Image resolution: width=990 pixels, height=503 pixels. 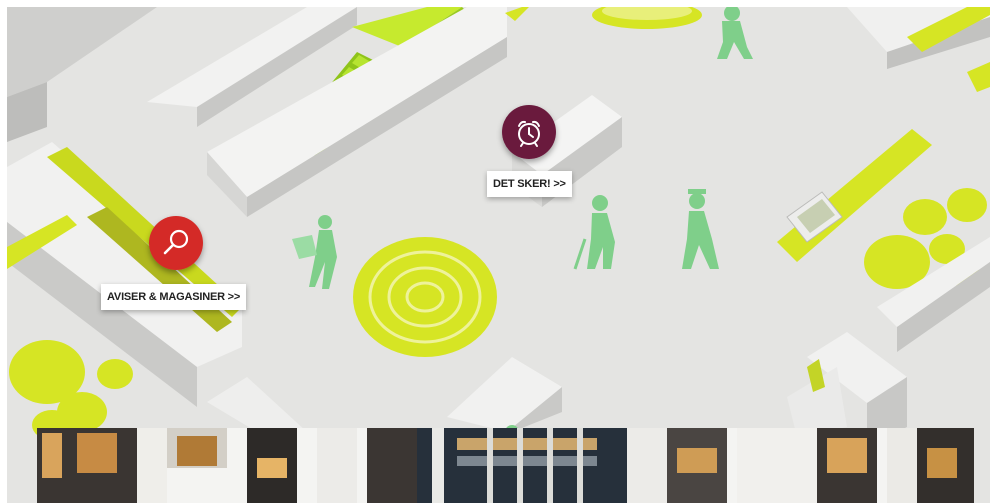 What do you see at coordinates (425, 297) in the screenshot?
I see `concentric-rings-floor-marker` at bounding box center [425, 297].